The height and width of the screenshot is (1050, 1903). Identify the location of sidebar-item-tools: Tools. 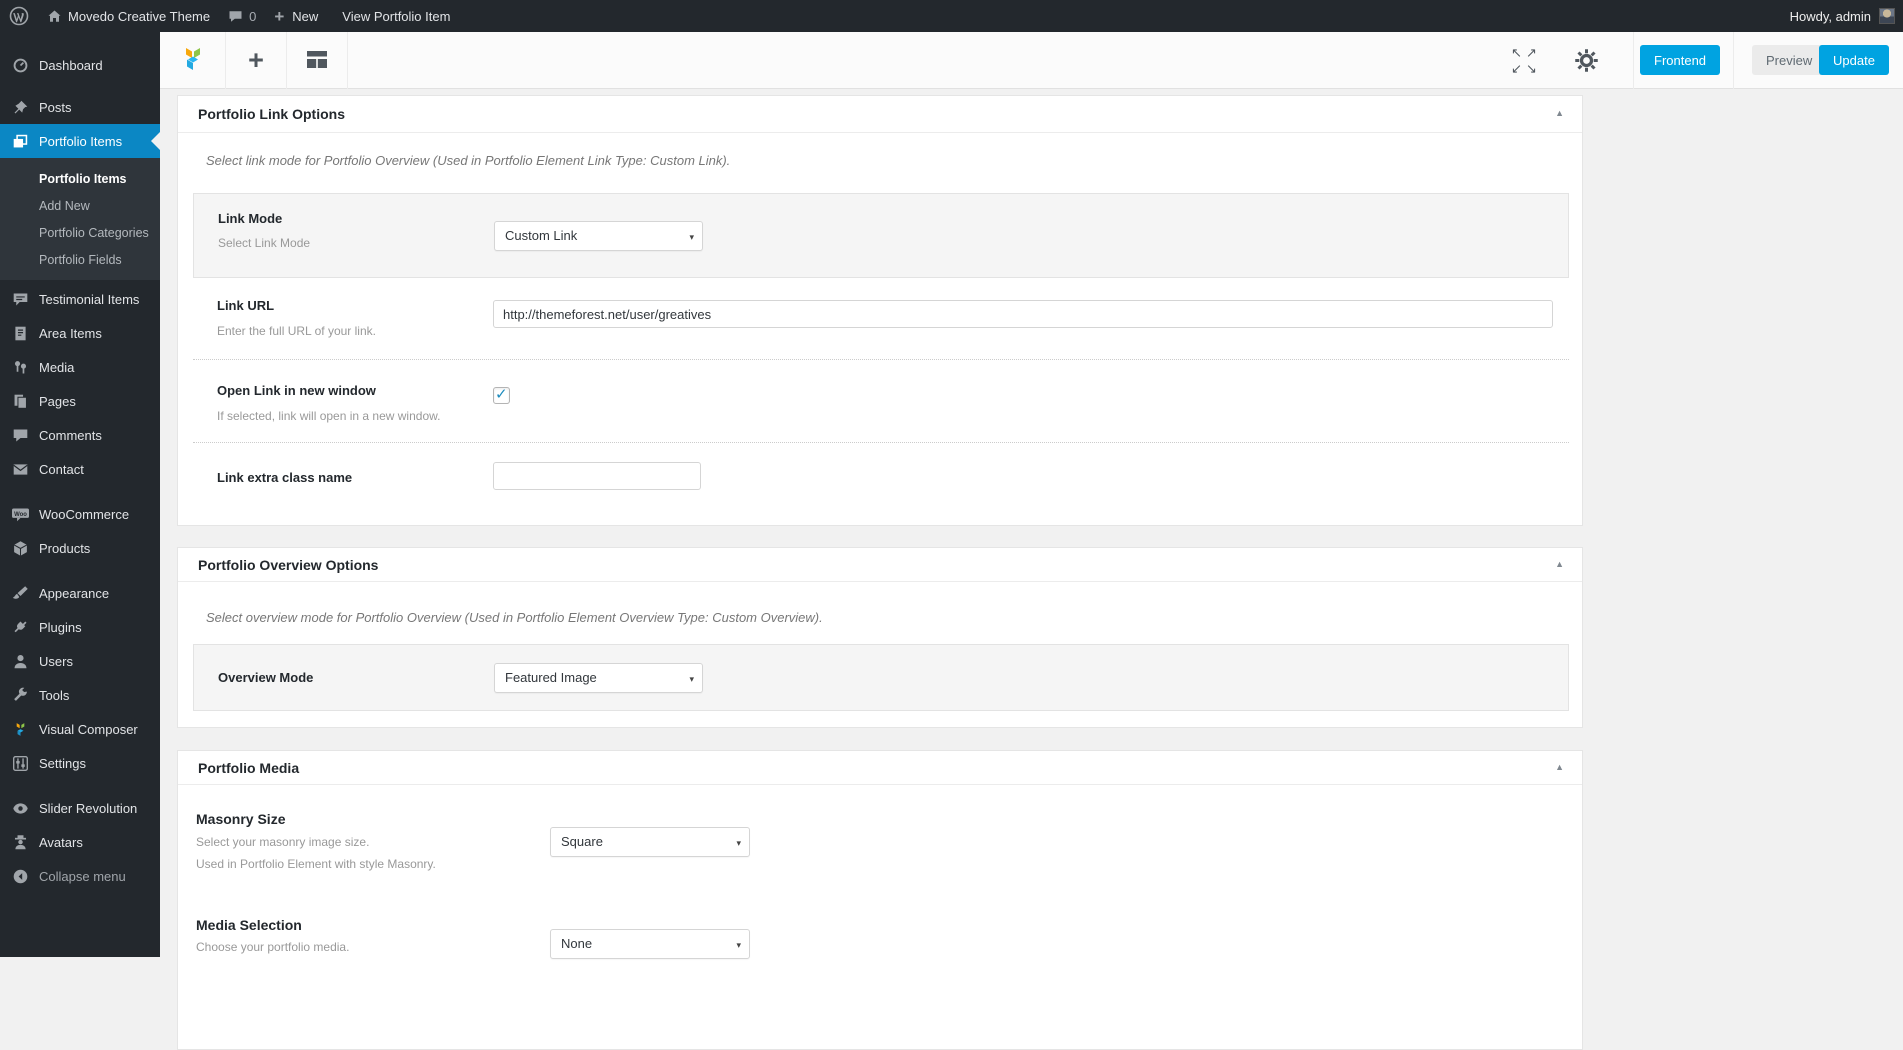
(80, 695).